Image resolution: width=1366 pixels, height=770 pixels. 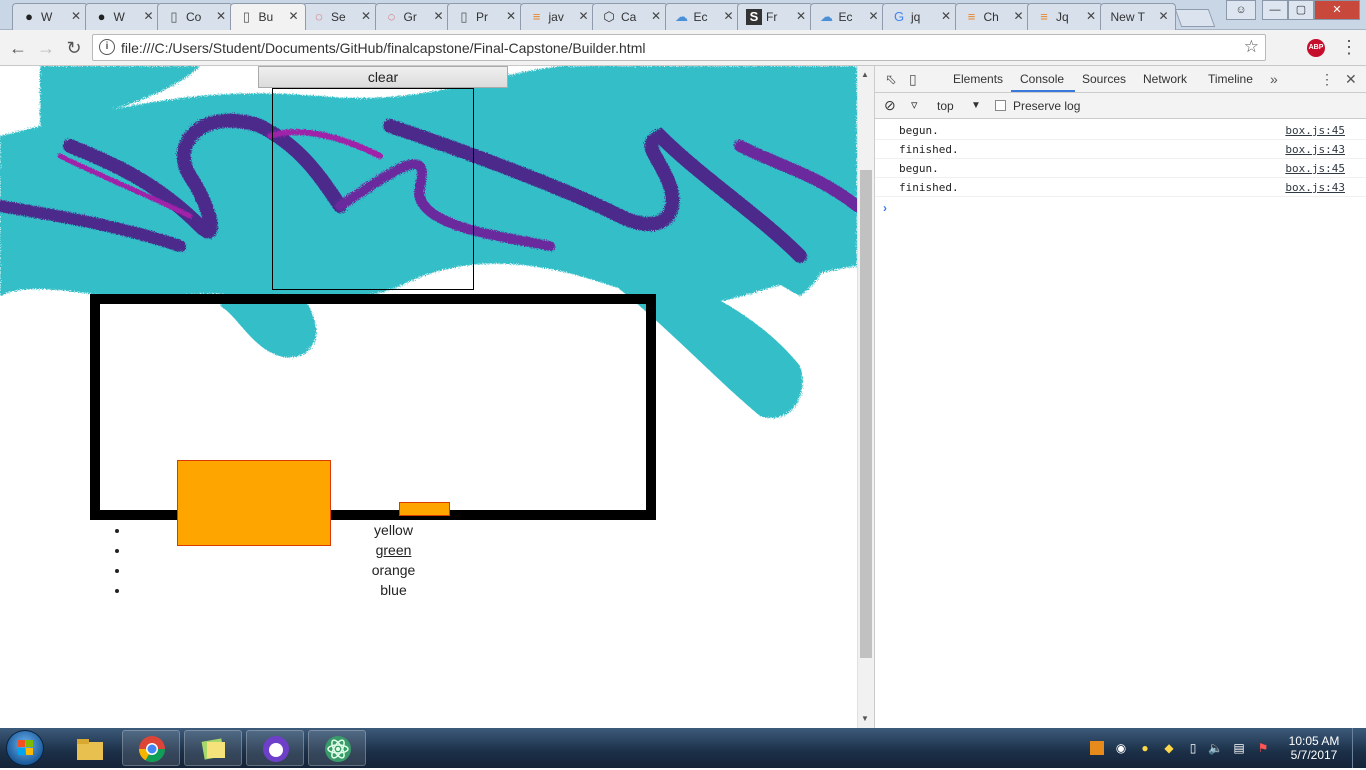 What do you see at coordinates (1359, 748) in the screenshot?
I see `show-desktop-button` at bounding box center [1359, 748].